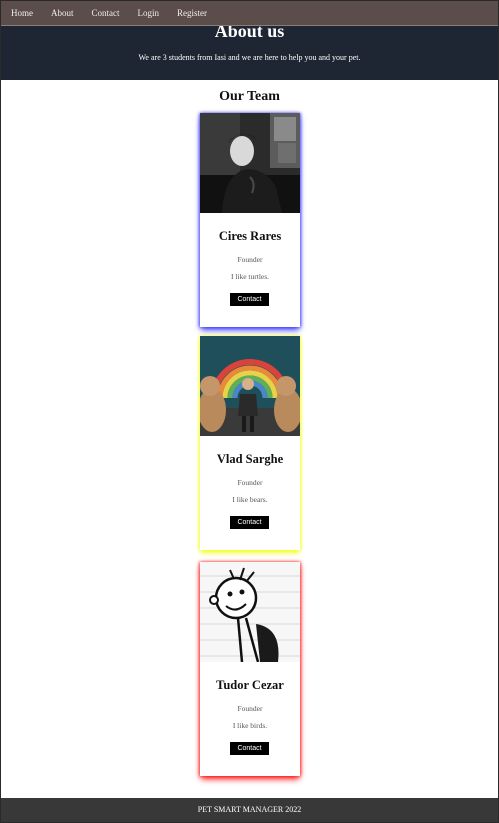  What do you see at coordinates (250, 725) in the screenshot?
I see `member-description: I like birds.` at bounding box center [250, 725].